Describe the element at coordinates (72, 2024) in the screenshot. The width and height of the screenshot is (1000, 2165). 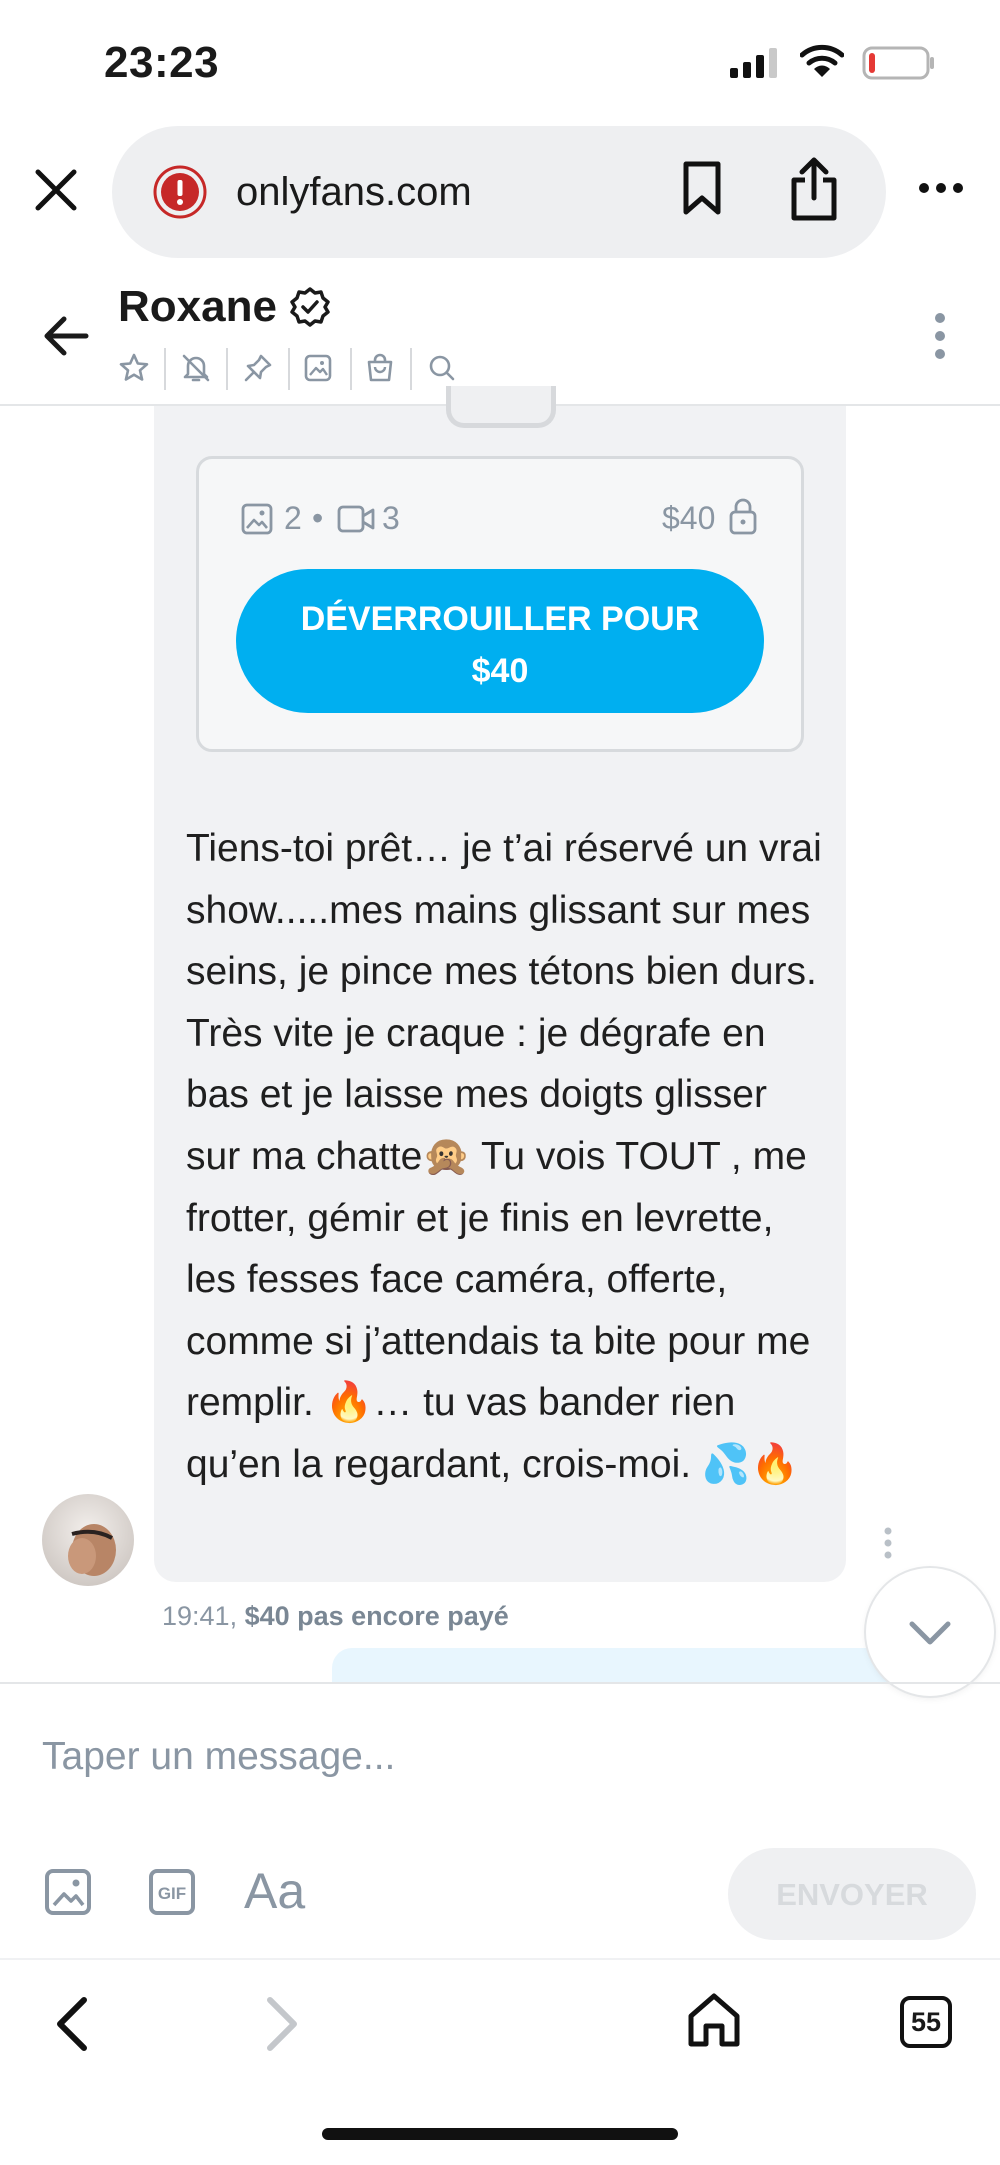
I see `browser-back-icon` at that location.